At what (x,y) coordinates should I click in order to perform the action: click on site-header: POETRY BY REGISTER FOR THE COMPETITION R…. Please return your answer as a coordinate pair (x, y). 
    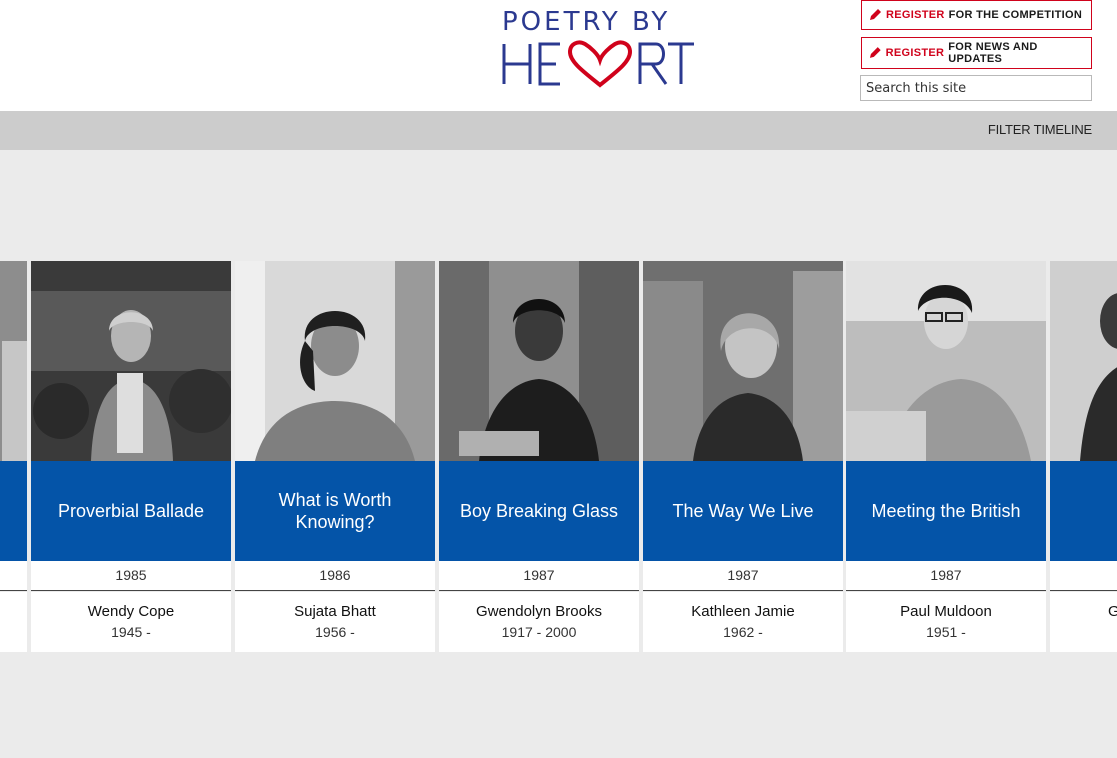
    Looking at the image, I should click on (558, 55).